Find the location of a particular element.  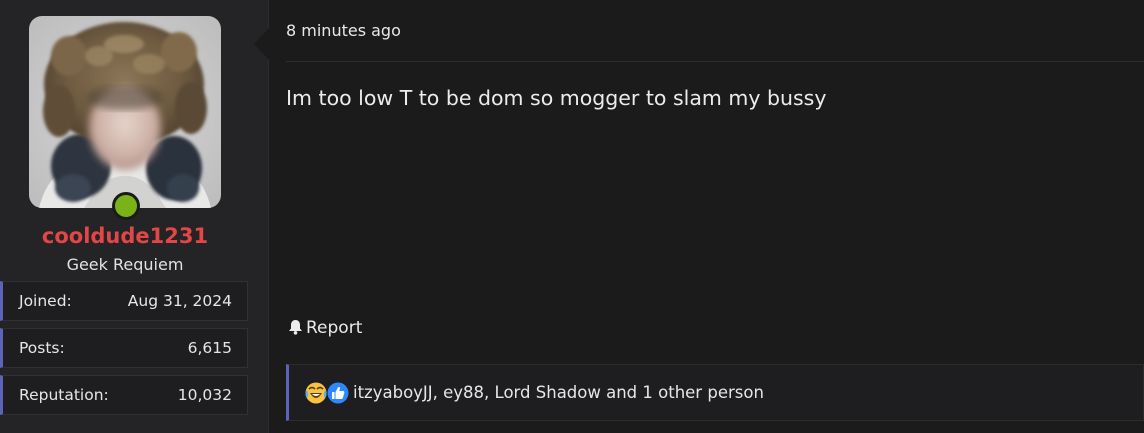

online-status-indicator is located at coordinates (126, 206).